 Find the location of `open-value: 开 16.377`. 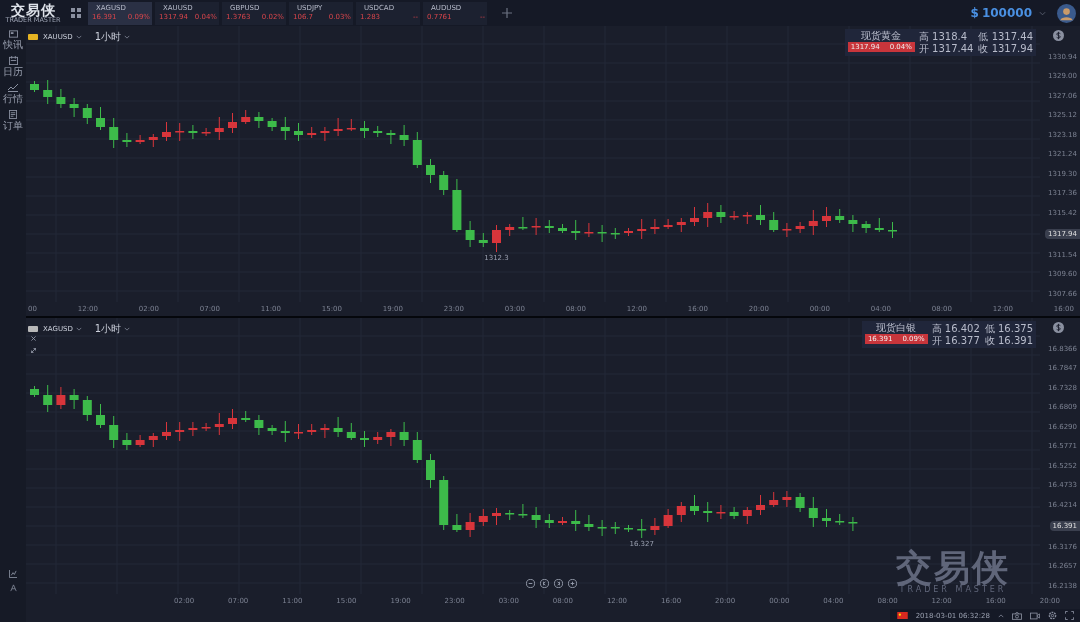

open-value: 开 16.377 is located at coordinates (955, 340).